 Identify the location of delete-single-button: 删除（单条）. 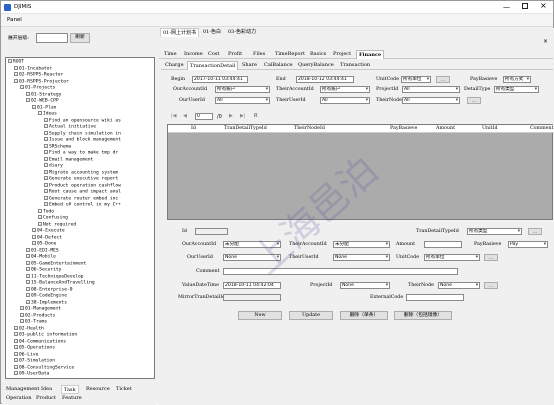
(364, 315).